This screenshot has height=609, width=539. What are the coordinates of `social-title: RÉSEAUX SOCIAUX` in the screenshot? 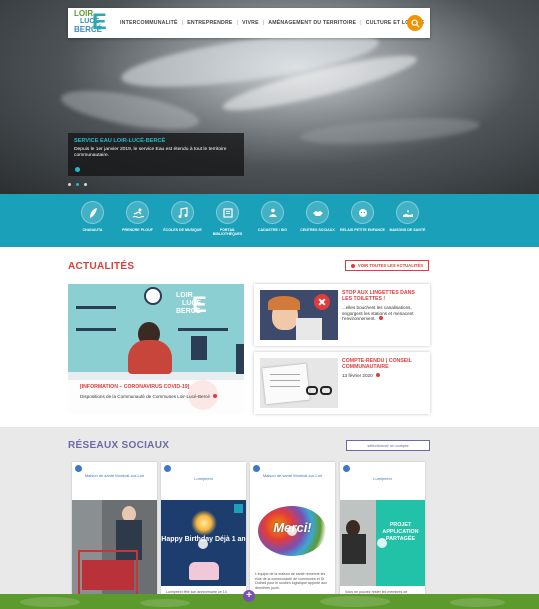 It's located at (119, 445).